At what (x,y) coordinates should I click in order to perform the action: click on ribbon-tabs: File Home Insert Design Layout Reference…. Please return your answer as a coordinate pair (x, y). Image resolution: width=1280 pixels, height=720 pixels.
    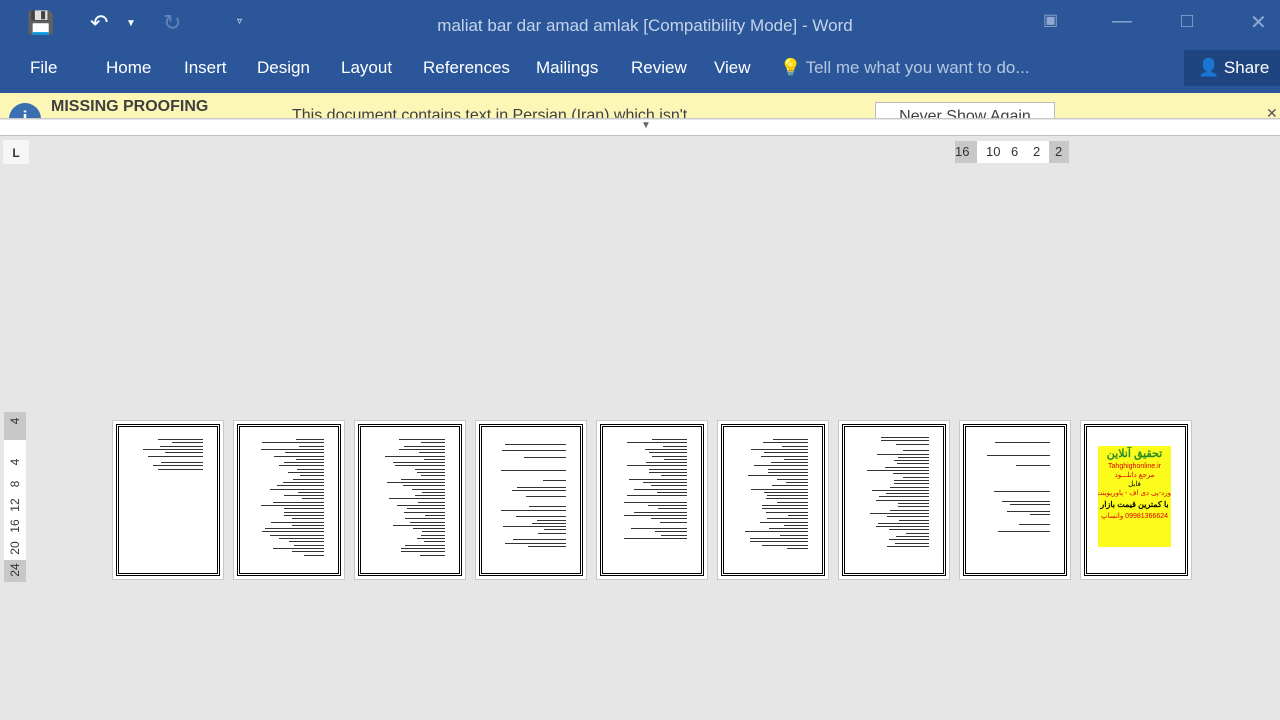
    Looking at the image, I should click on (640, 70).